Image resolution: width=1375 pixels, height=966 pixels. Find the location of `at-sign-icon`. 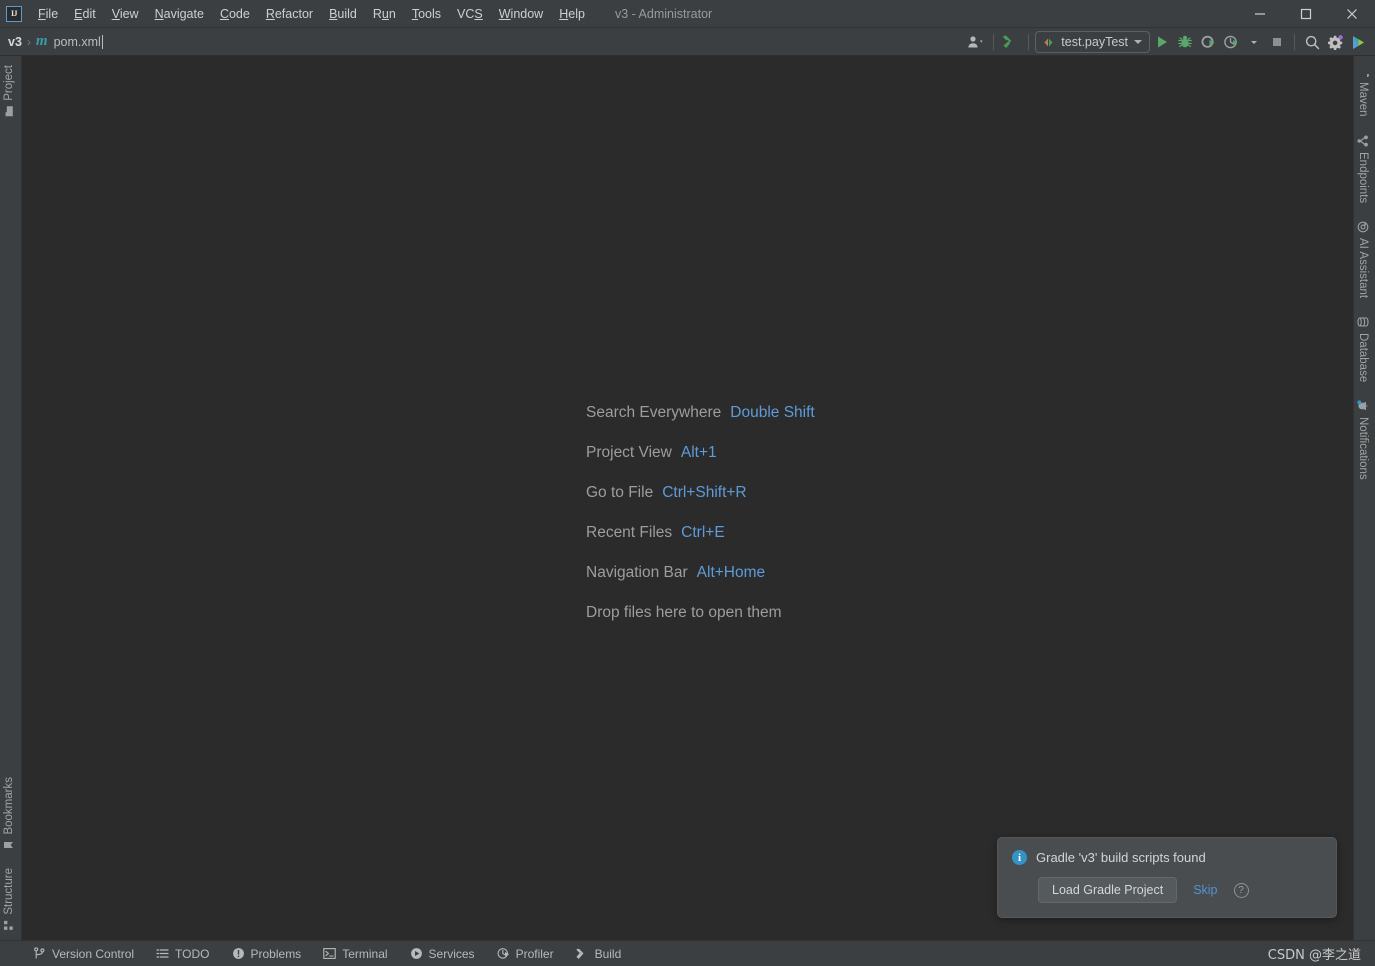

at-sign-icon is located at coordinates (1363, 227).